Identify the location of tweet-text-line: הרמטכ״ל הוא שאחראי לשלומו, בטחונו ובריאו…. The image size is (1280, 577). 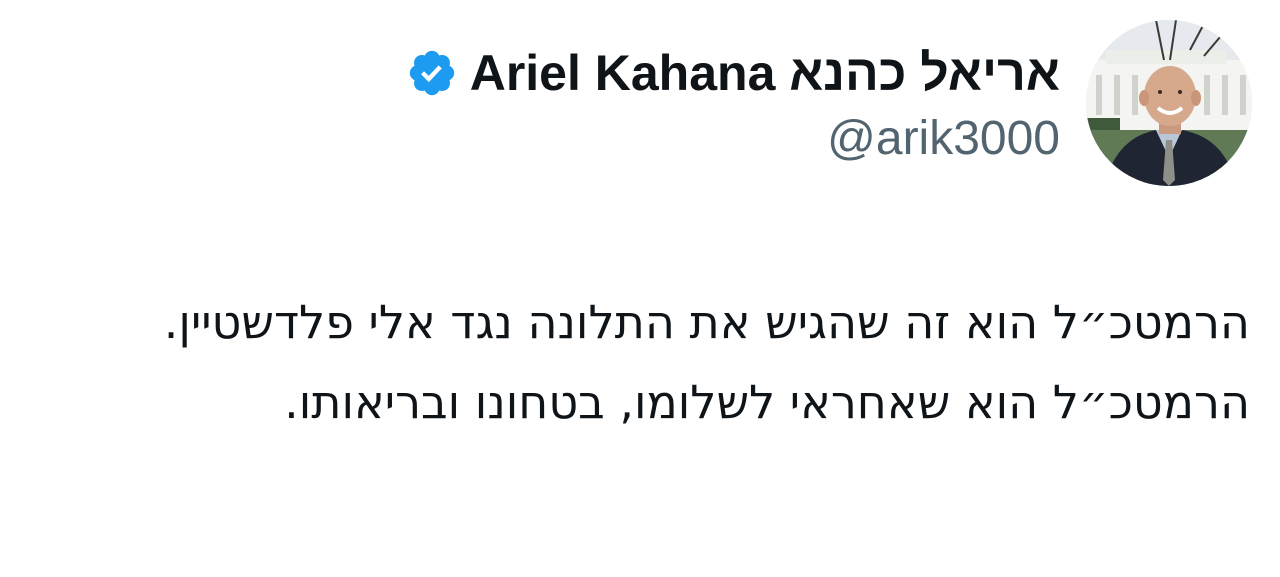
(767, 402).